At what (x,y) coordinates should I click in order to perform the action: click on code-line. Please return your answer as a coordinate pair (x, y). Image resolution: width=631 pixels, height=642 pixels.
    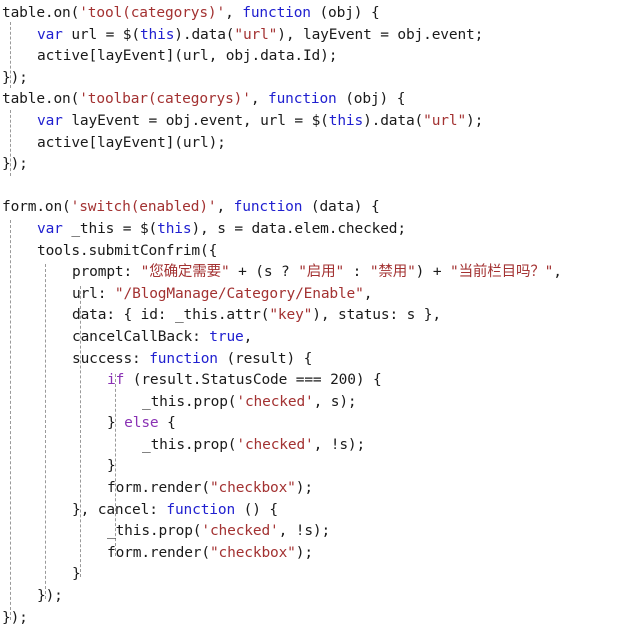
    Looking at the image, I should click on (316, 187).